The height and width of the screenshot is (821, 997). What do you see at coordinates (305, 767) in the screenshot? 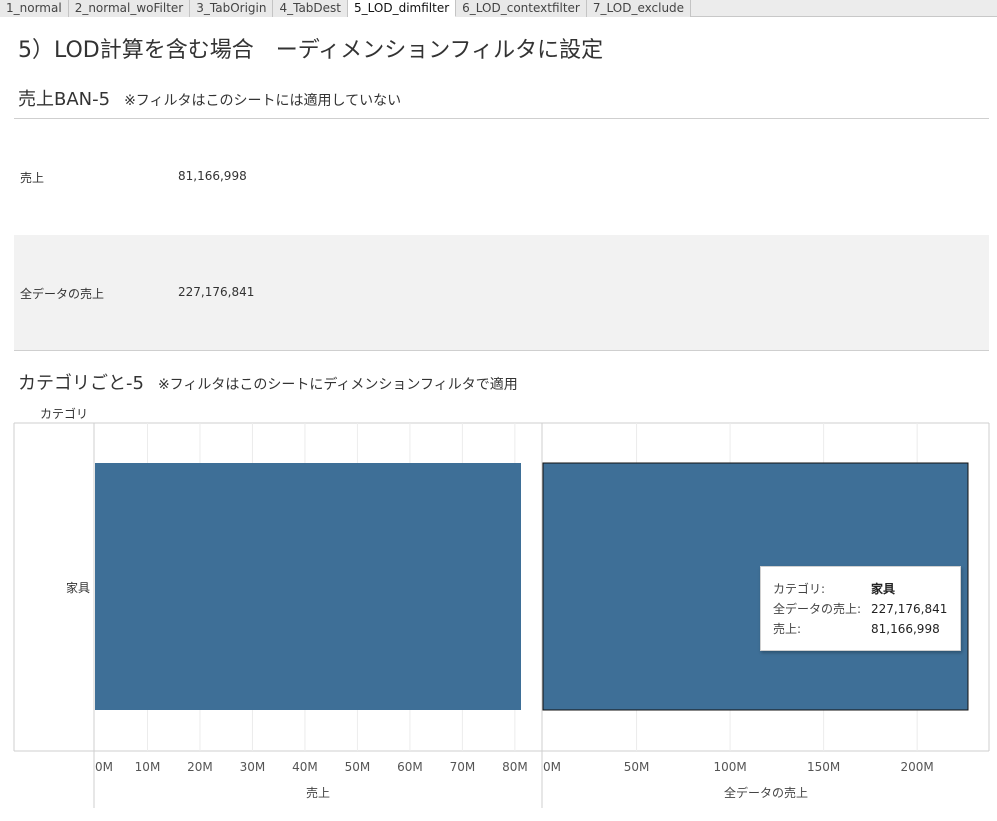
I see `tick-label: 40M` at bounding box center [305, 767].